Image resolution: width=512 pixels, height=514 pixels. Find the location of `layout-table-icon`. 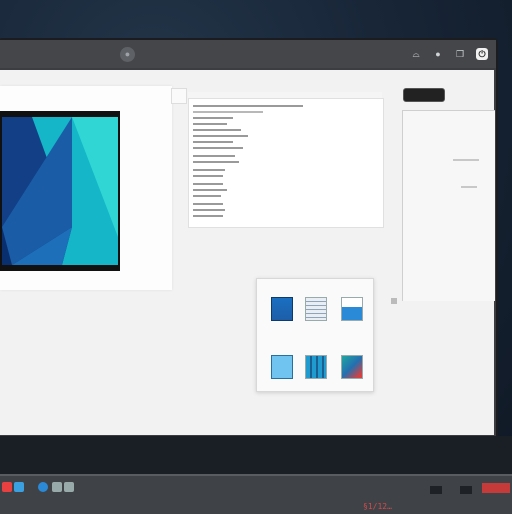

layout-table-icon is located at coordinates (316, 309).